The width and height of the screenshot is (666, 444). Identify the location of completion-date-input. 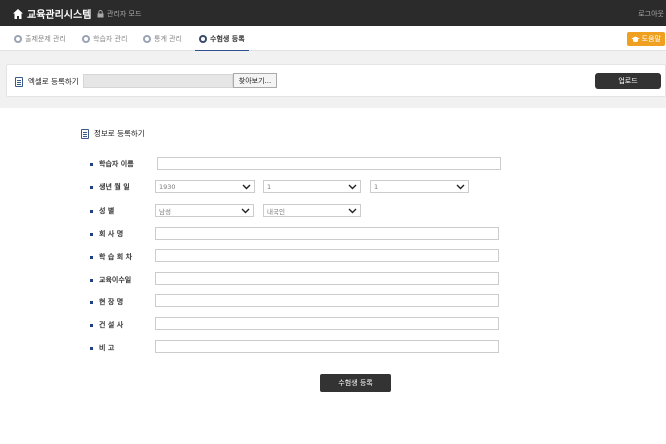
(327, 278).